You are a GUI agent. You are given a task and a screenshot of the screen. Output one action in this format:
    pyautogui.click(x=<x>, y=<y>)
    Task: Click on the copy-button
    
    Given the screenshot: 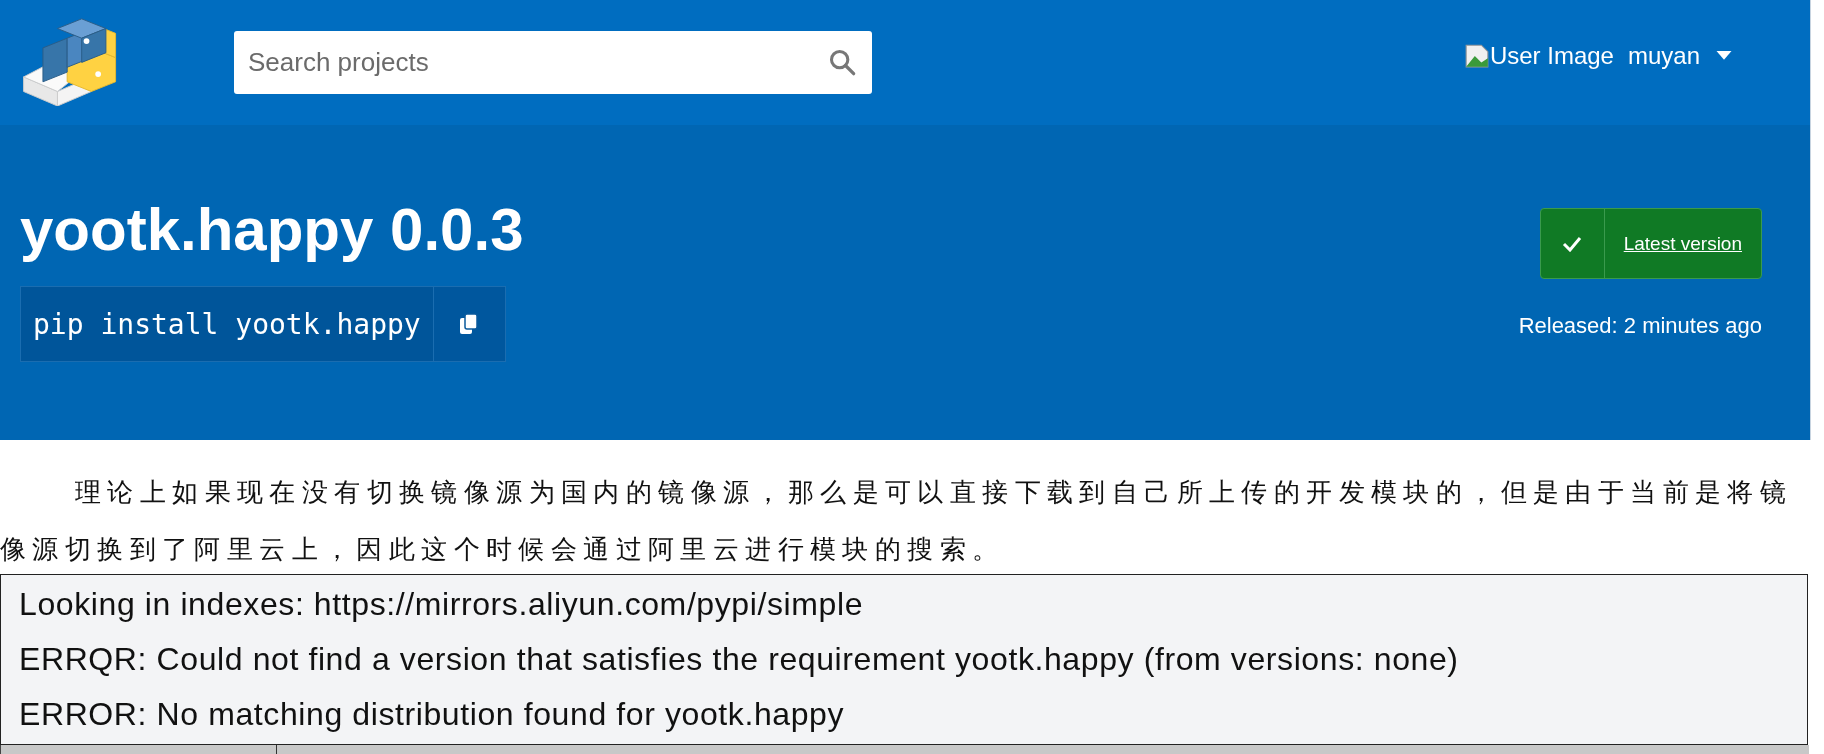 What is the action you would take?
    pyautogui.click(x=468, y=324)
    